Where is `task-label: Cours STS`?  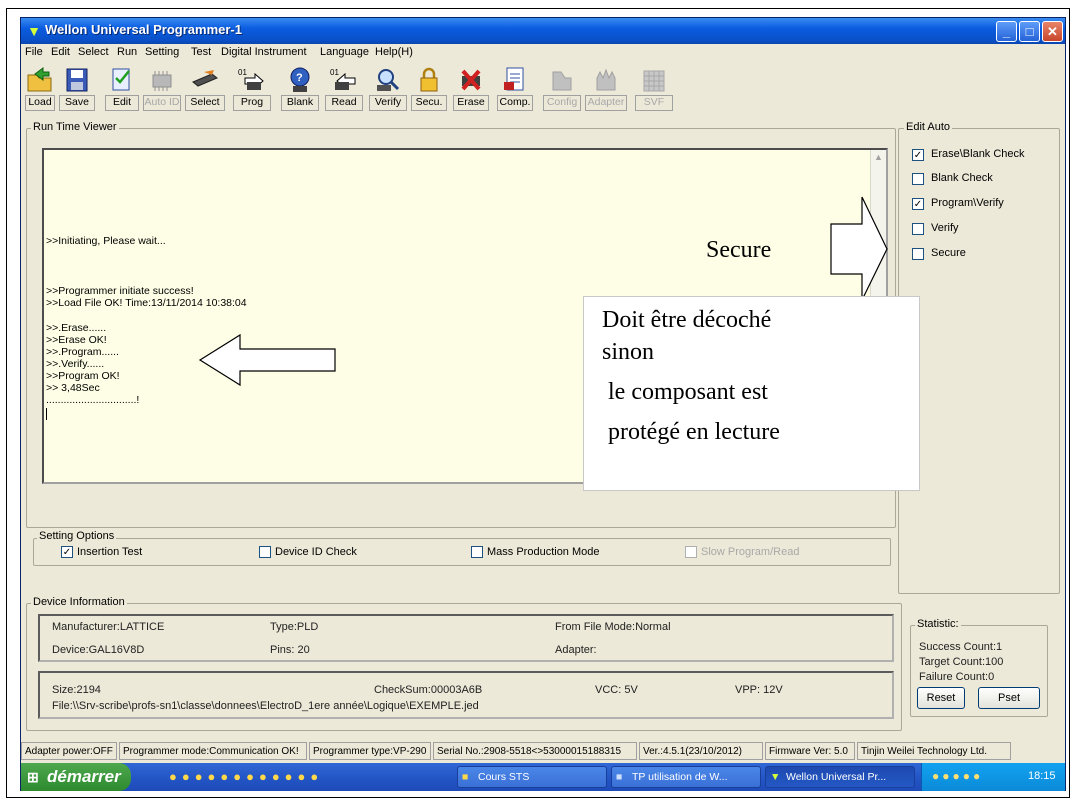
task-label: Cours STS is located at coordinates (504, 777).